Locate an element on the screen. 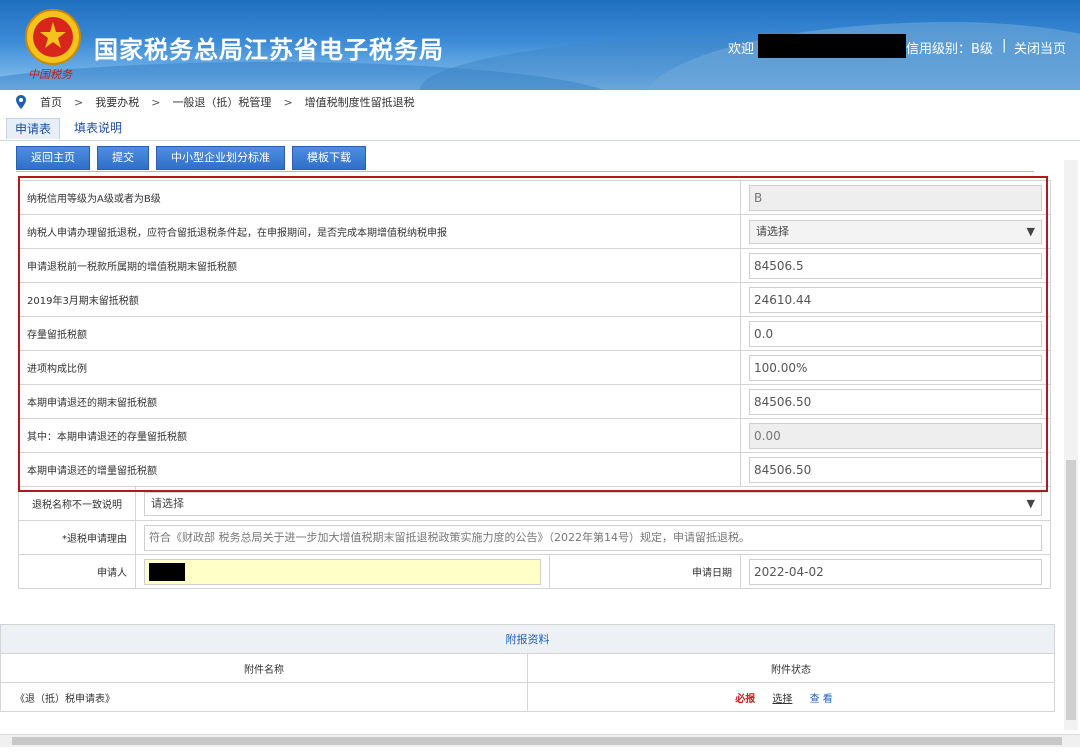 The height and width of the screenshot is (754, 1080). form-row: 申请人 申请日期 2022-04-02 is located at coordinates (534, 571).